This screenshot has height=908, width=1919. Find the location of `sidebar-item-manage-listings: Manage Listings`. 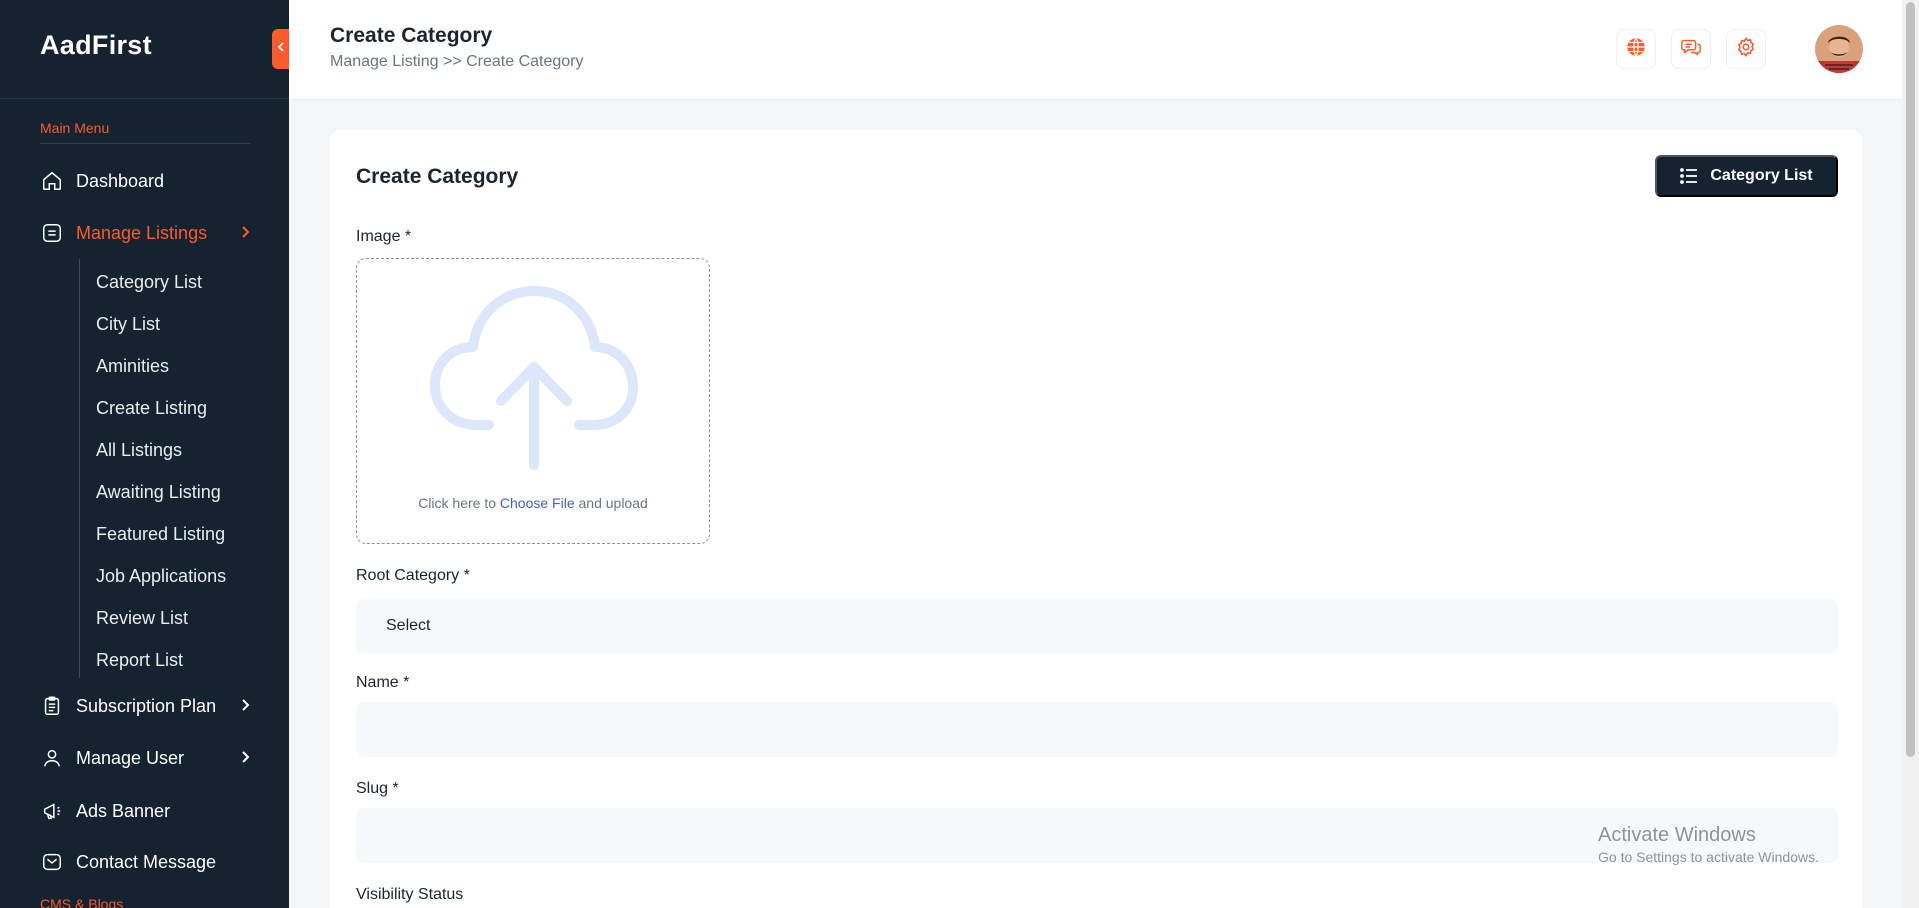

sidebar-item-manage-listings: Manage Listings is located at coordinates (146, 233).